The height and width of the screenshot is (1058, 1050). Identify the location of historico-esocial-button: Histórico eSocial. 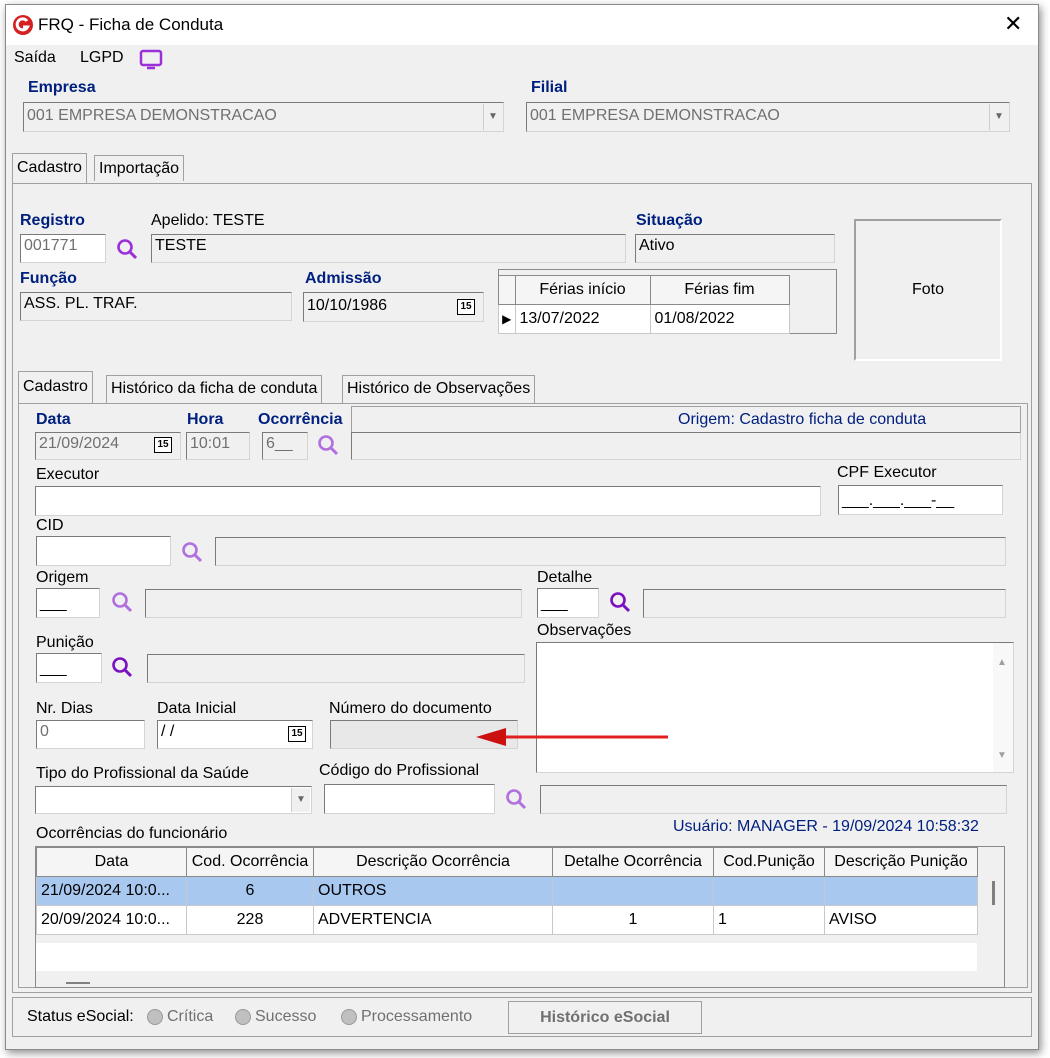
(605, 1017).